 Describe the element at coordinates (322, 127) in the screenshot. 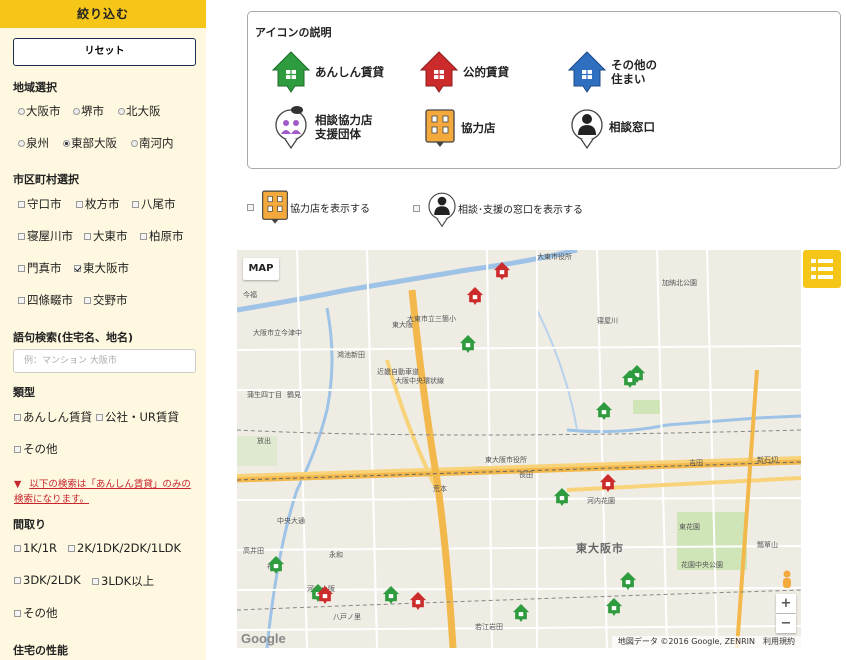

I see `legend-support: 相談協力店 支援団体` at that location.